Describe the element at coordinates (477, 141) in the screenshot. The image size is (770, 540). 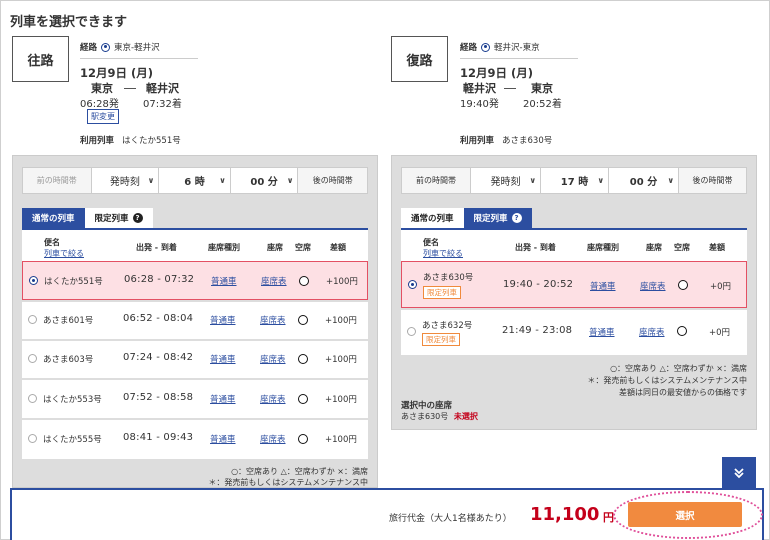
I see `train-label: 利用列車` at that location.